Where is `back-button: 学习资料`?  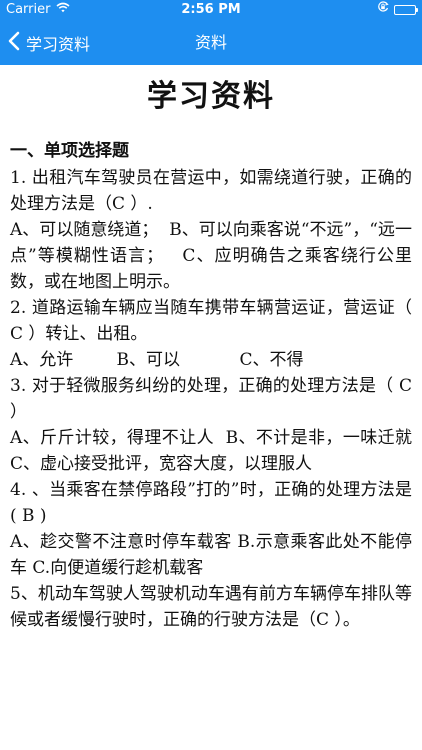
back-button: 学习资料 is located at coordinates (49, 42).